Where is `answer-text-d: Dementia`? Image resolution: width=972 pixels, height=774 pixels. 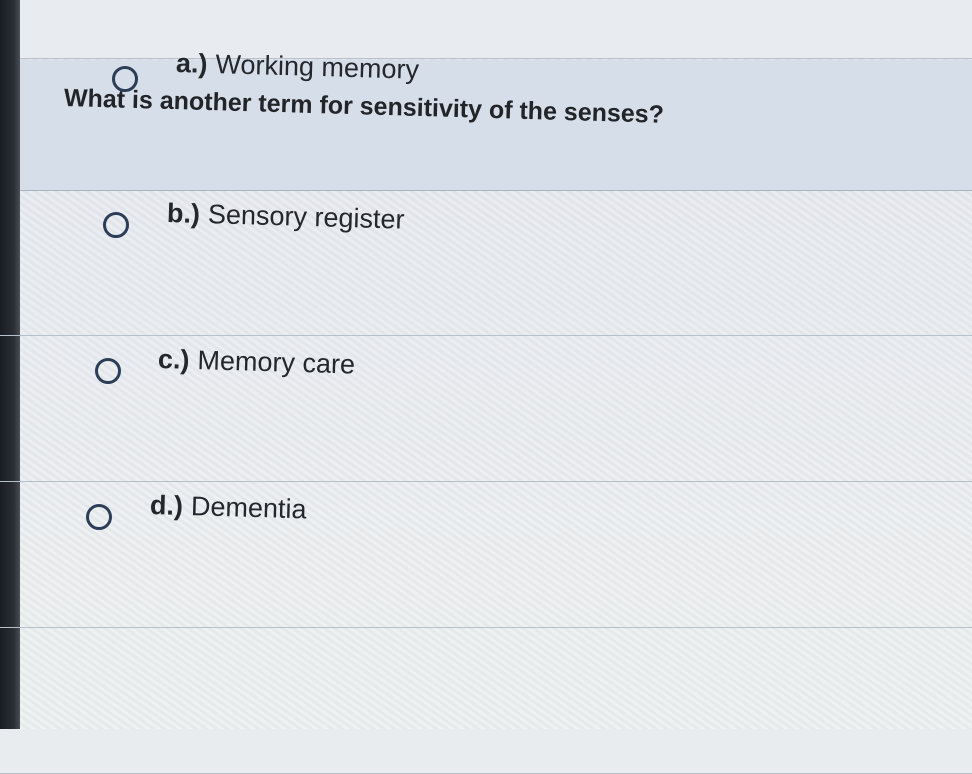 answer-text-d: Dementia is located at coordinates (248, 508).